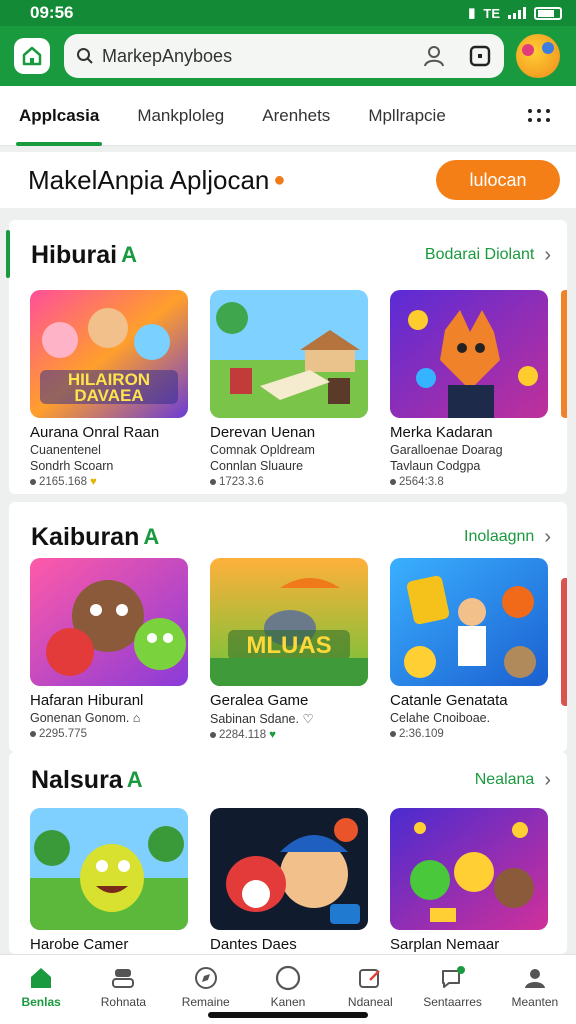  What do you see at coordinates (63, 734) in the screenshot?
I see `app-meta-value: 2295.775` at bounding box center [63, 734].